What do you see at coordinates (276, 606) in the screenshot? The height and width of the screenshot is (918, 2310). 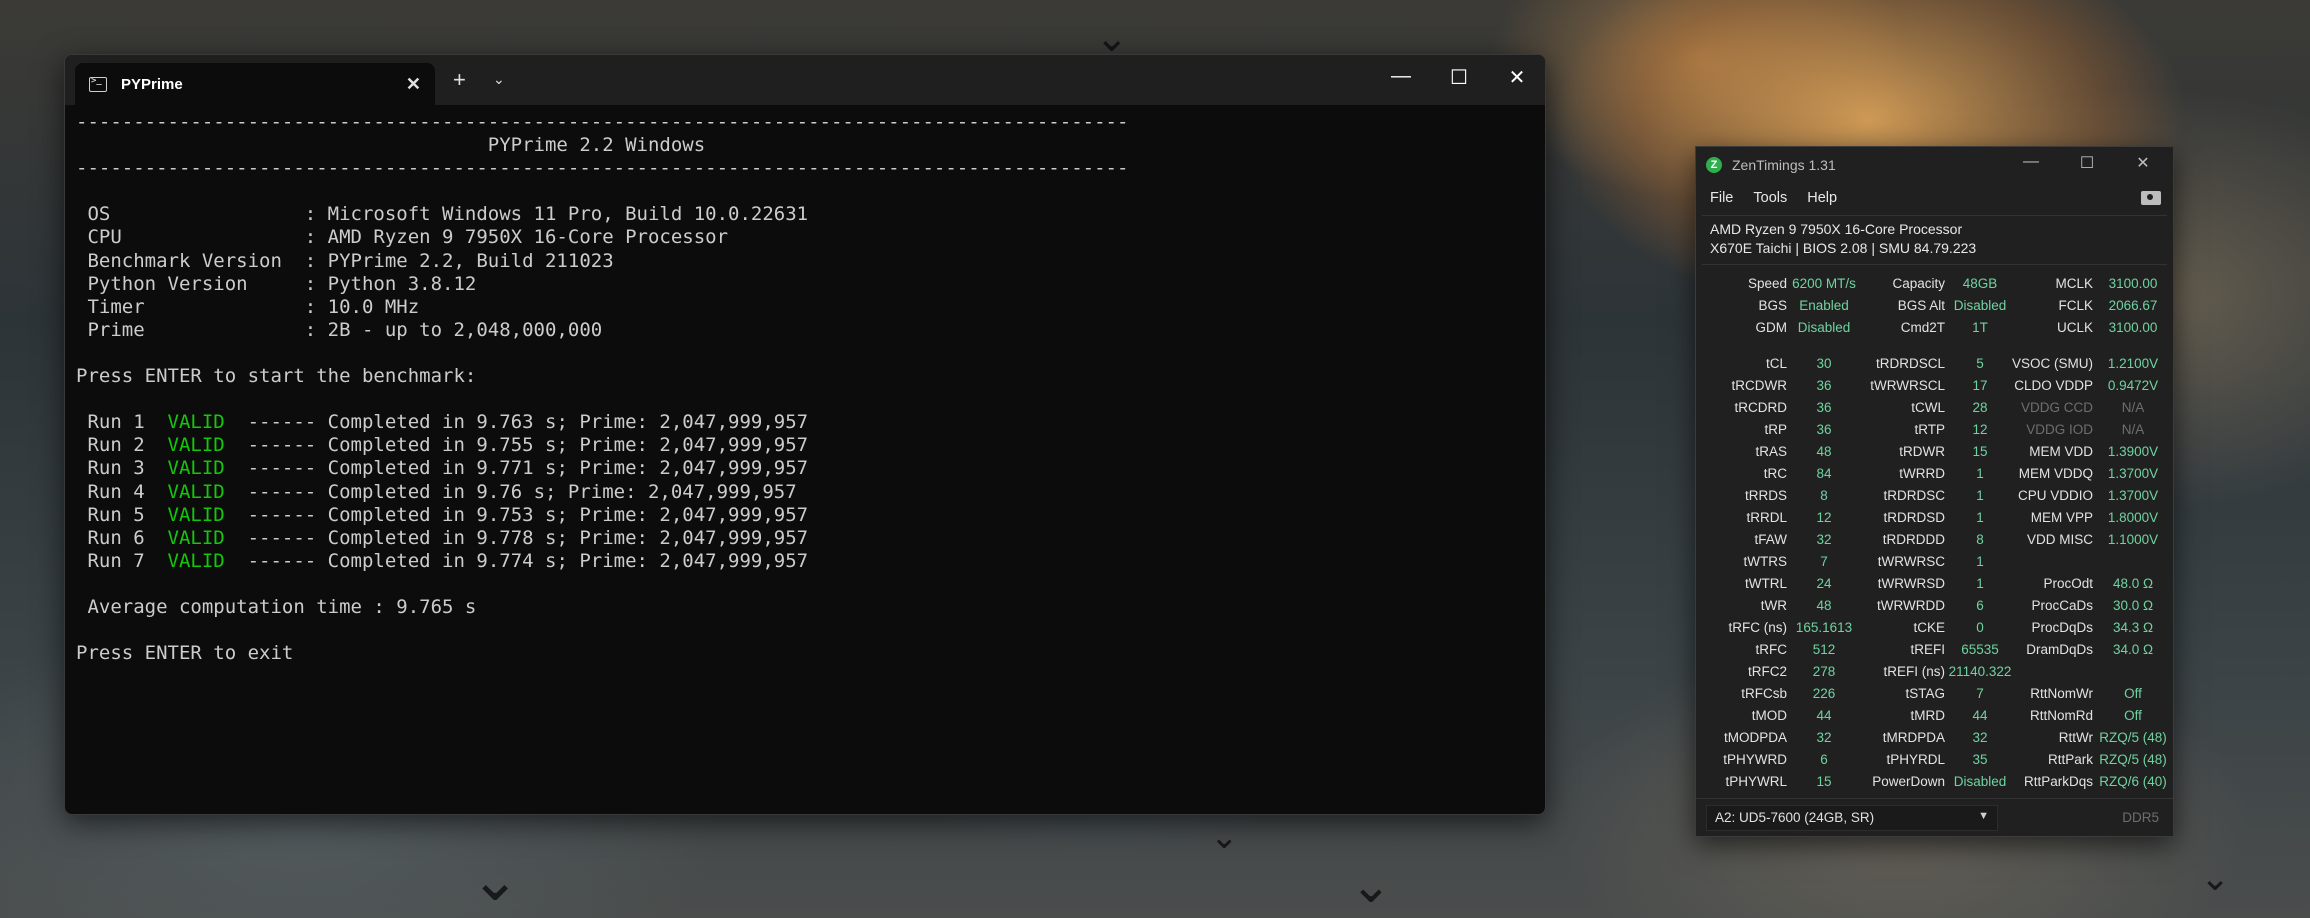 I see `terminal-text: Average computation time : 9.765 s` at bounding box center [276, 606].